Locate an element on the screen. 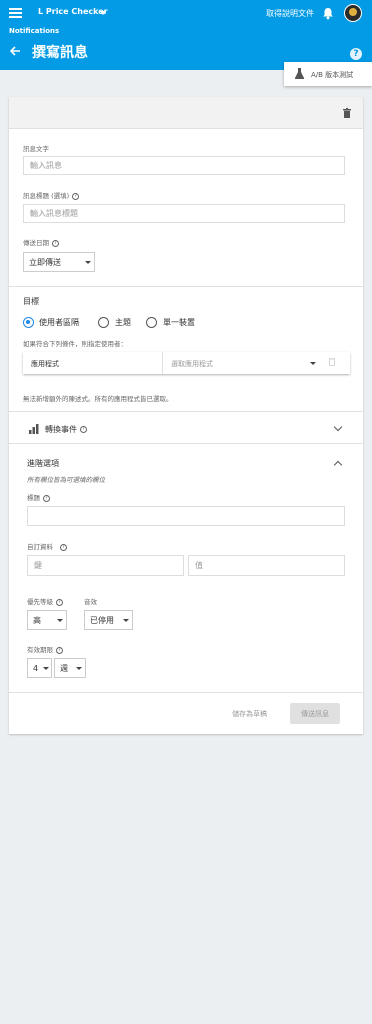 Image resolution: width=372 pixels, height=1024 pixels. message-text-placeholder: 輸入訊息 is located at coordinates (46, 165).